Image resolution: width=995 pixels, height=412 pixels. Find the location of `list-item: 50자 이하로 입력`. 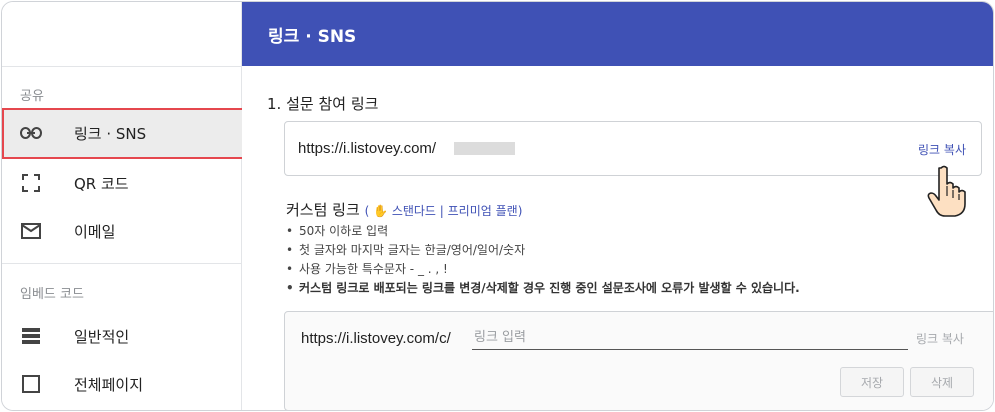

list-item: 50자 이하로 입력 is located at coordinates (543, 231).